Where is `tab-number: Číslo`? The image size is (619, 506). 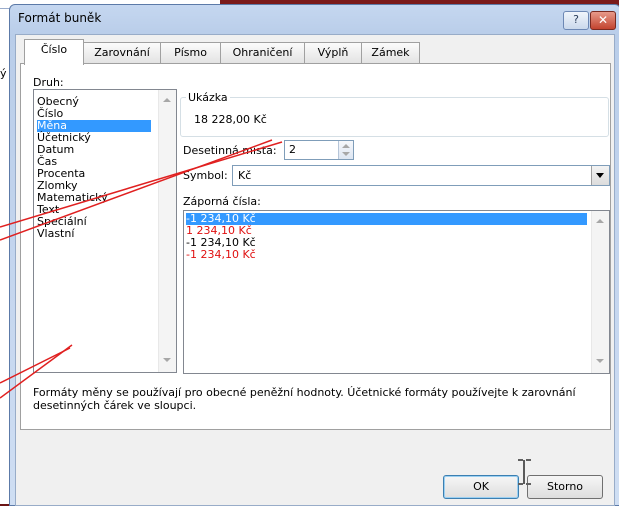
tab-number: Číslo is located at coordinates (54, 52).